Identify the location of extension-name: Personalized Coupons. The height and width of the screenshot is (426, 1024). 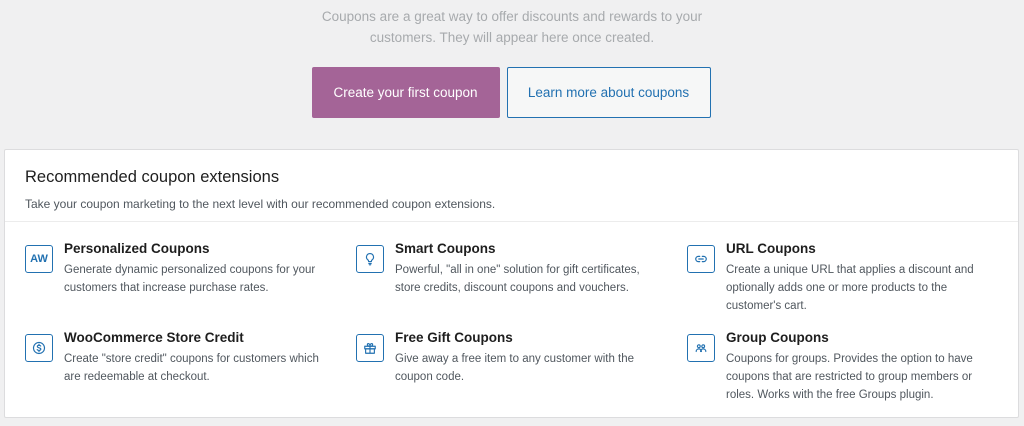
(189, 249).